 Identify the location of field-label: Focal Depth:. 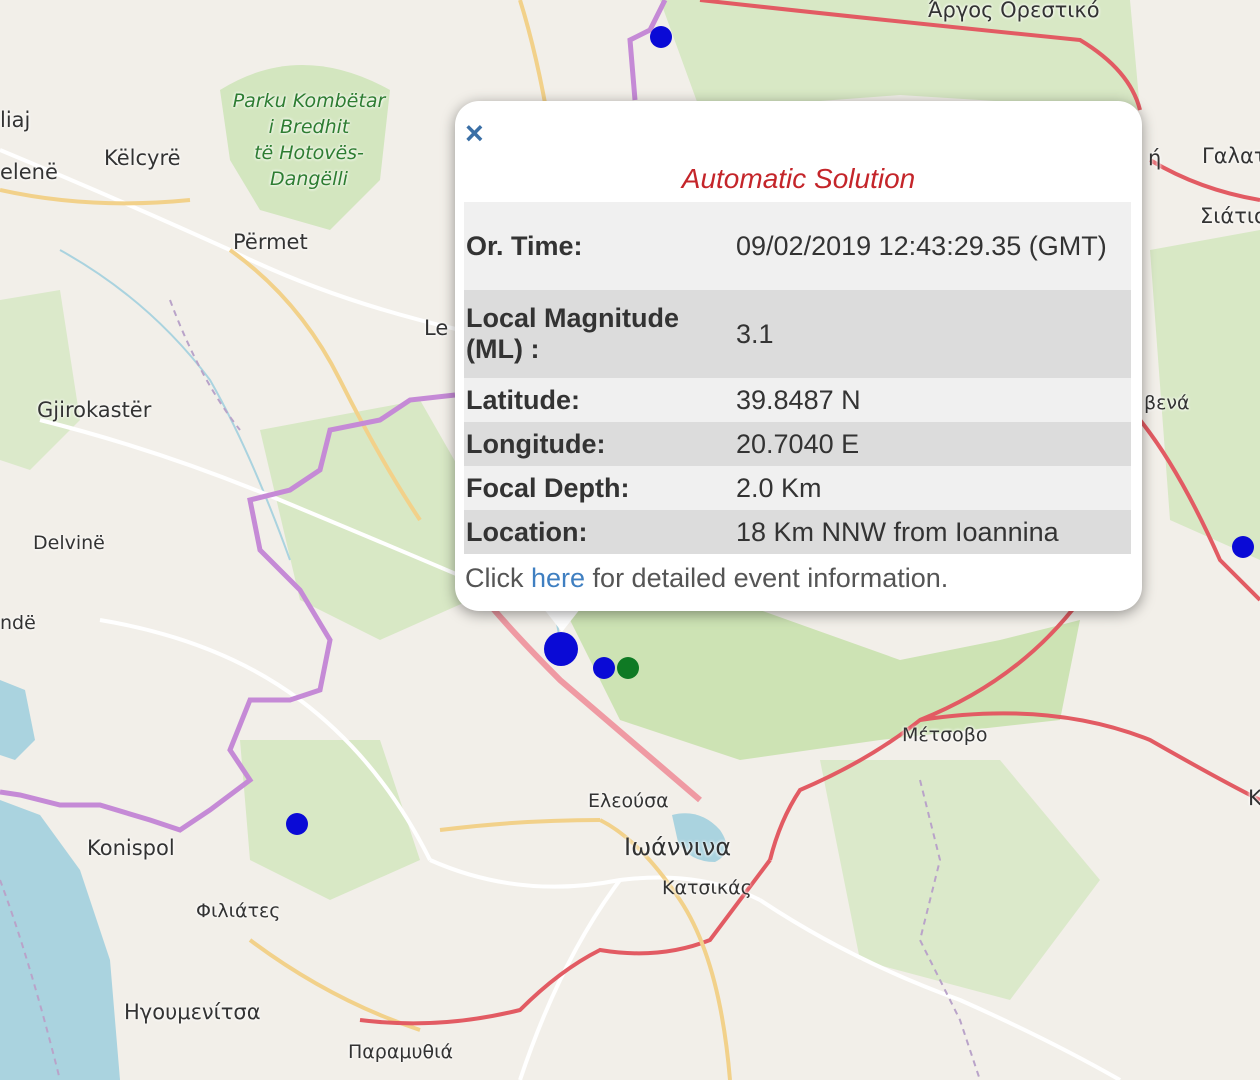
(548, 487).